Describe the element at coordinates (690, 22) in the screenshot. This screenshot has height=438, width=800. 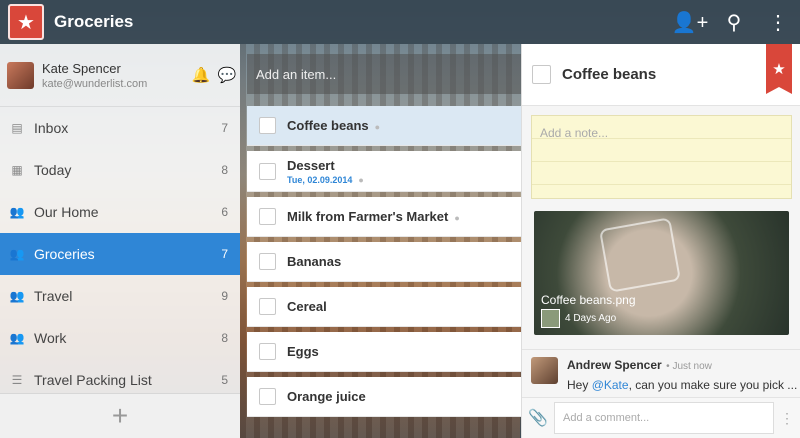
I see `add-person-icon: 👤+` at that location.